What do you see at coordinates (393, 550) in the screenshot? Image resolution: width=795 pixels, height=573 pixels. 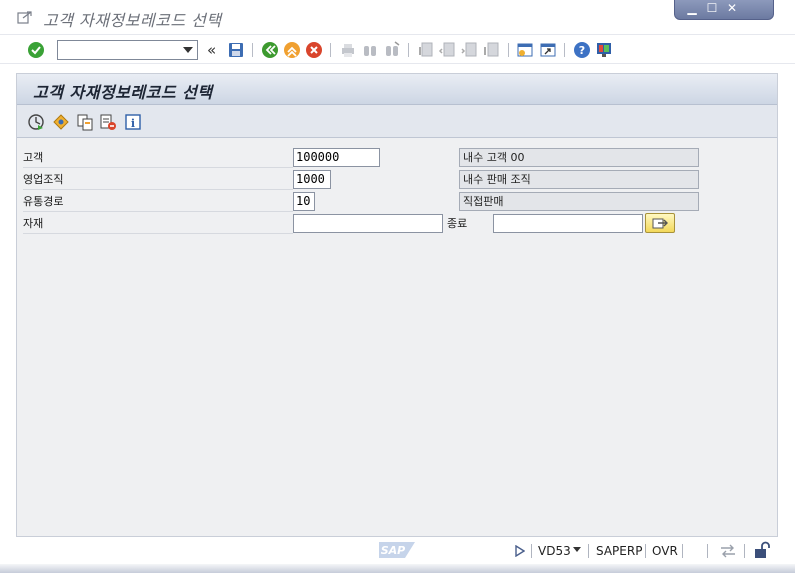 I see `svg-text: SAP` at bounding box center [393, 550].